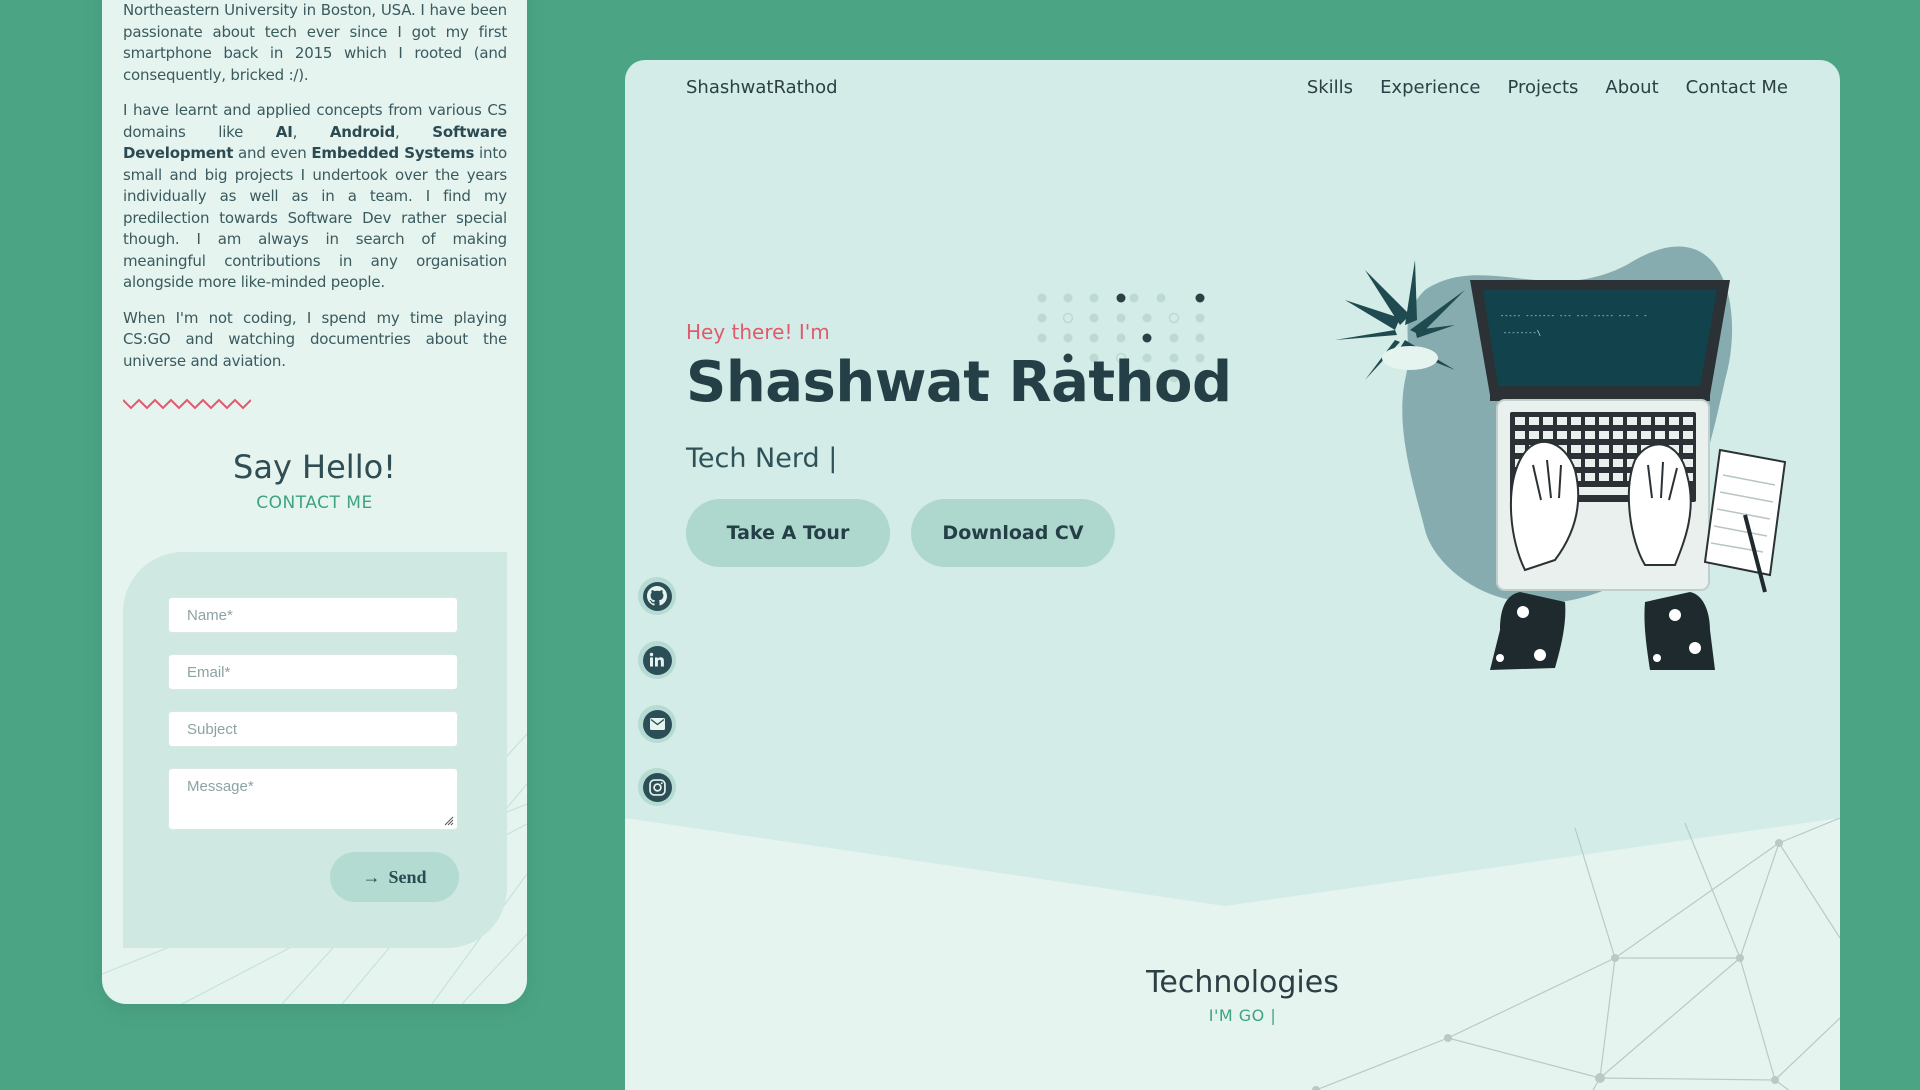  I want to click on github-link, so click(657, 596).